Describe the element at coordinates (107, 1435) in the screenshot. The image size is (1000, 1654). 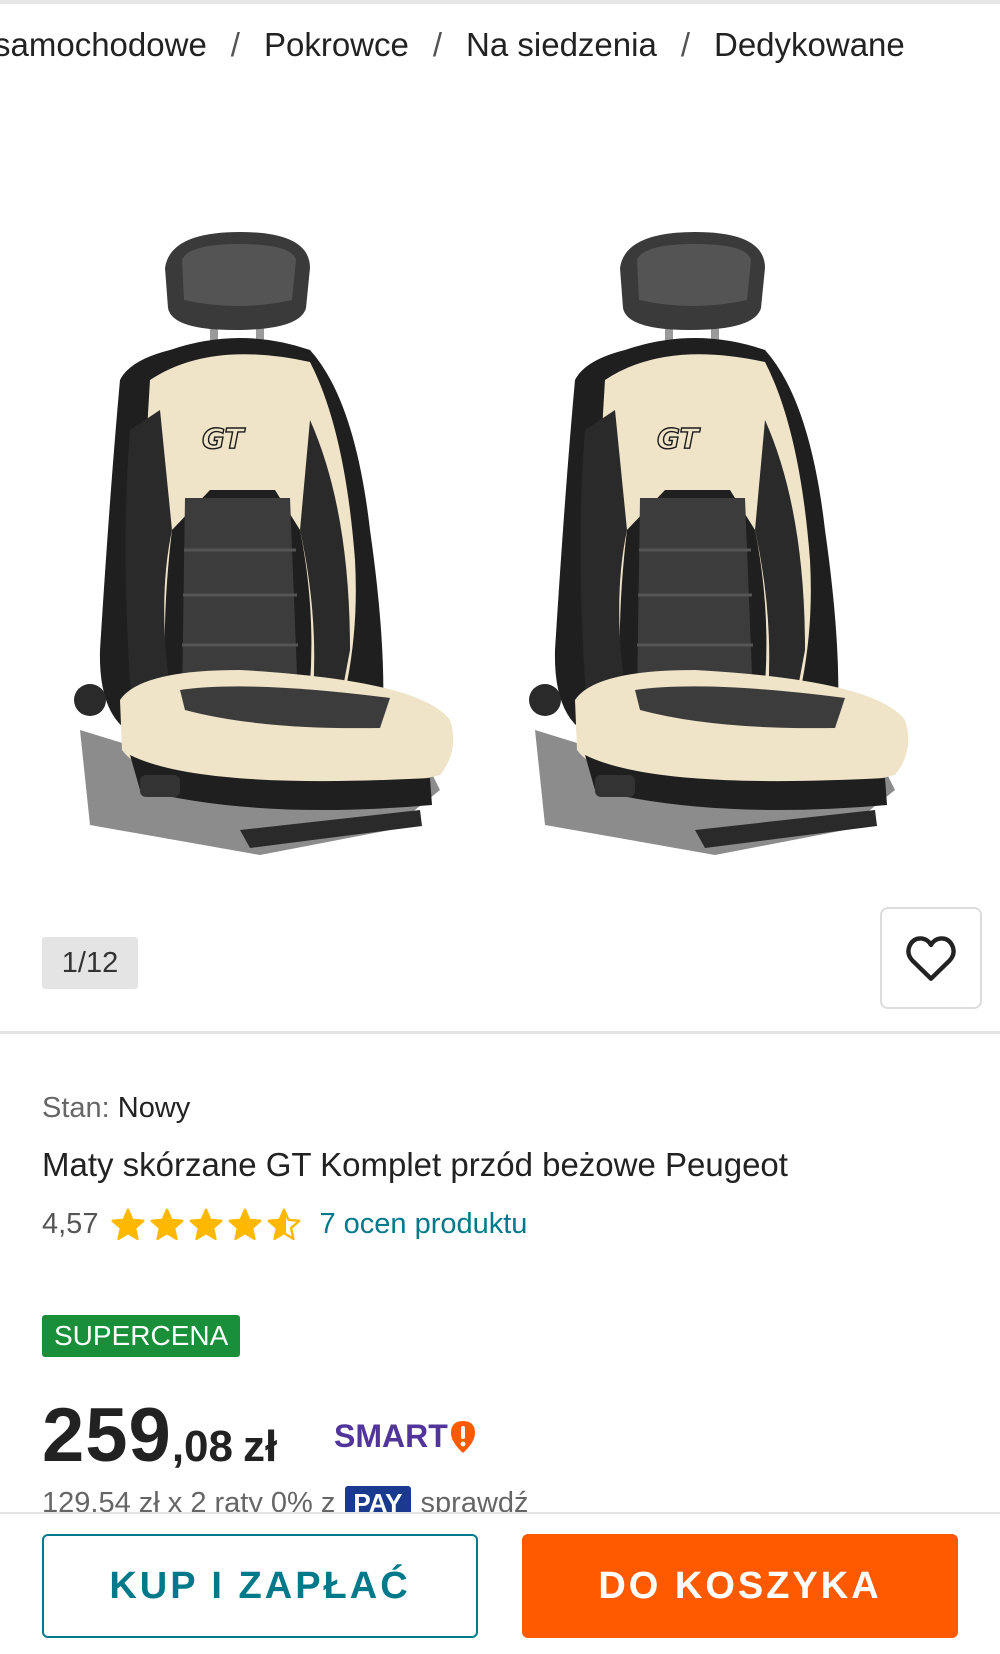
I see `price-integer: 259` at that location.